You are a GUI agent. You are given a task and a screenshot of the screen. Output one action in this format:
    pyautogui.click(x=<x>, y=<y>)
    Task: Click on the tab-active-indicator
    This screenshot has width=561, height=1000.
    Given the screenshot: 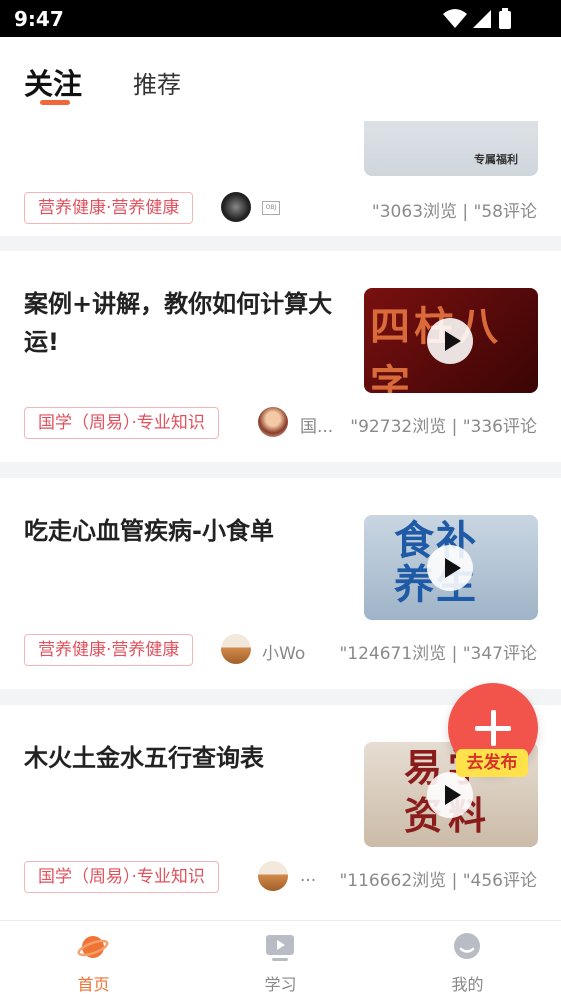 What is the action you would take?
    pyautogui.click(x=55, y=102)
    